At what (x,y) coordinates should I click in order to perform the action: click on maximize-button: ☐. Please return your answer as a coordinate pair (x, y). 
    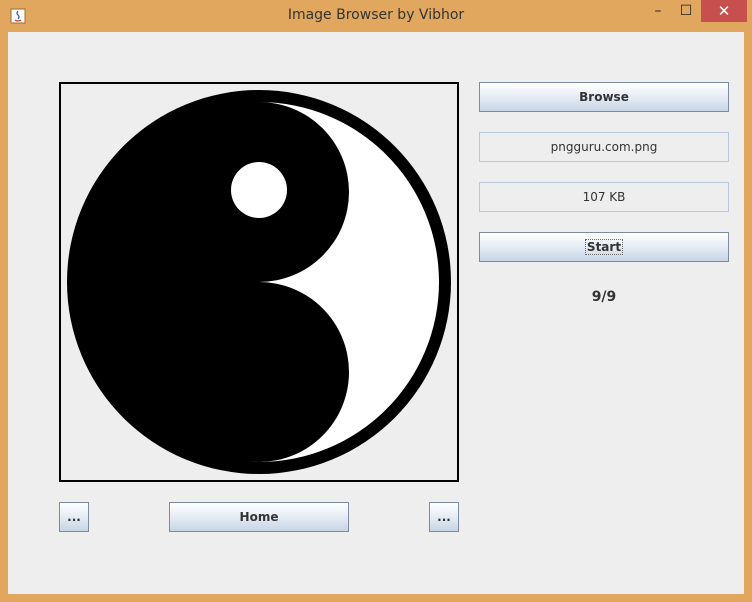
    Looking at the image, I should click on (686, 11).